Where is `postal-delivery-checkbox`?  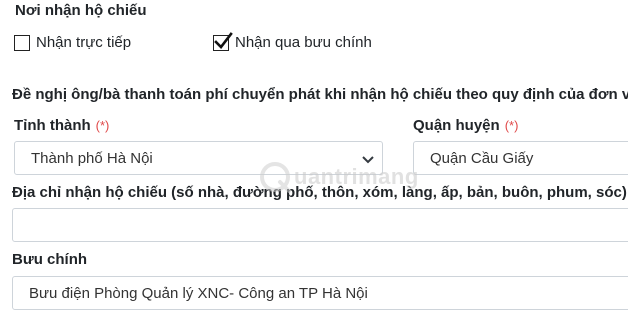 postal-delivery-checkbox is located at coordinates (223, 41).